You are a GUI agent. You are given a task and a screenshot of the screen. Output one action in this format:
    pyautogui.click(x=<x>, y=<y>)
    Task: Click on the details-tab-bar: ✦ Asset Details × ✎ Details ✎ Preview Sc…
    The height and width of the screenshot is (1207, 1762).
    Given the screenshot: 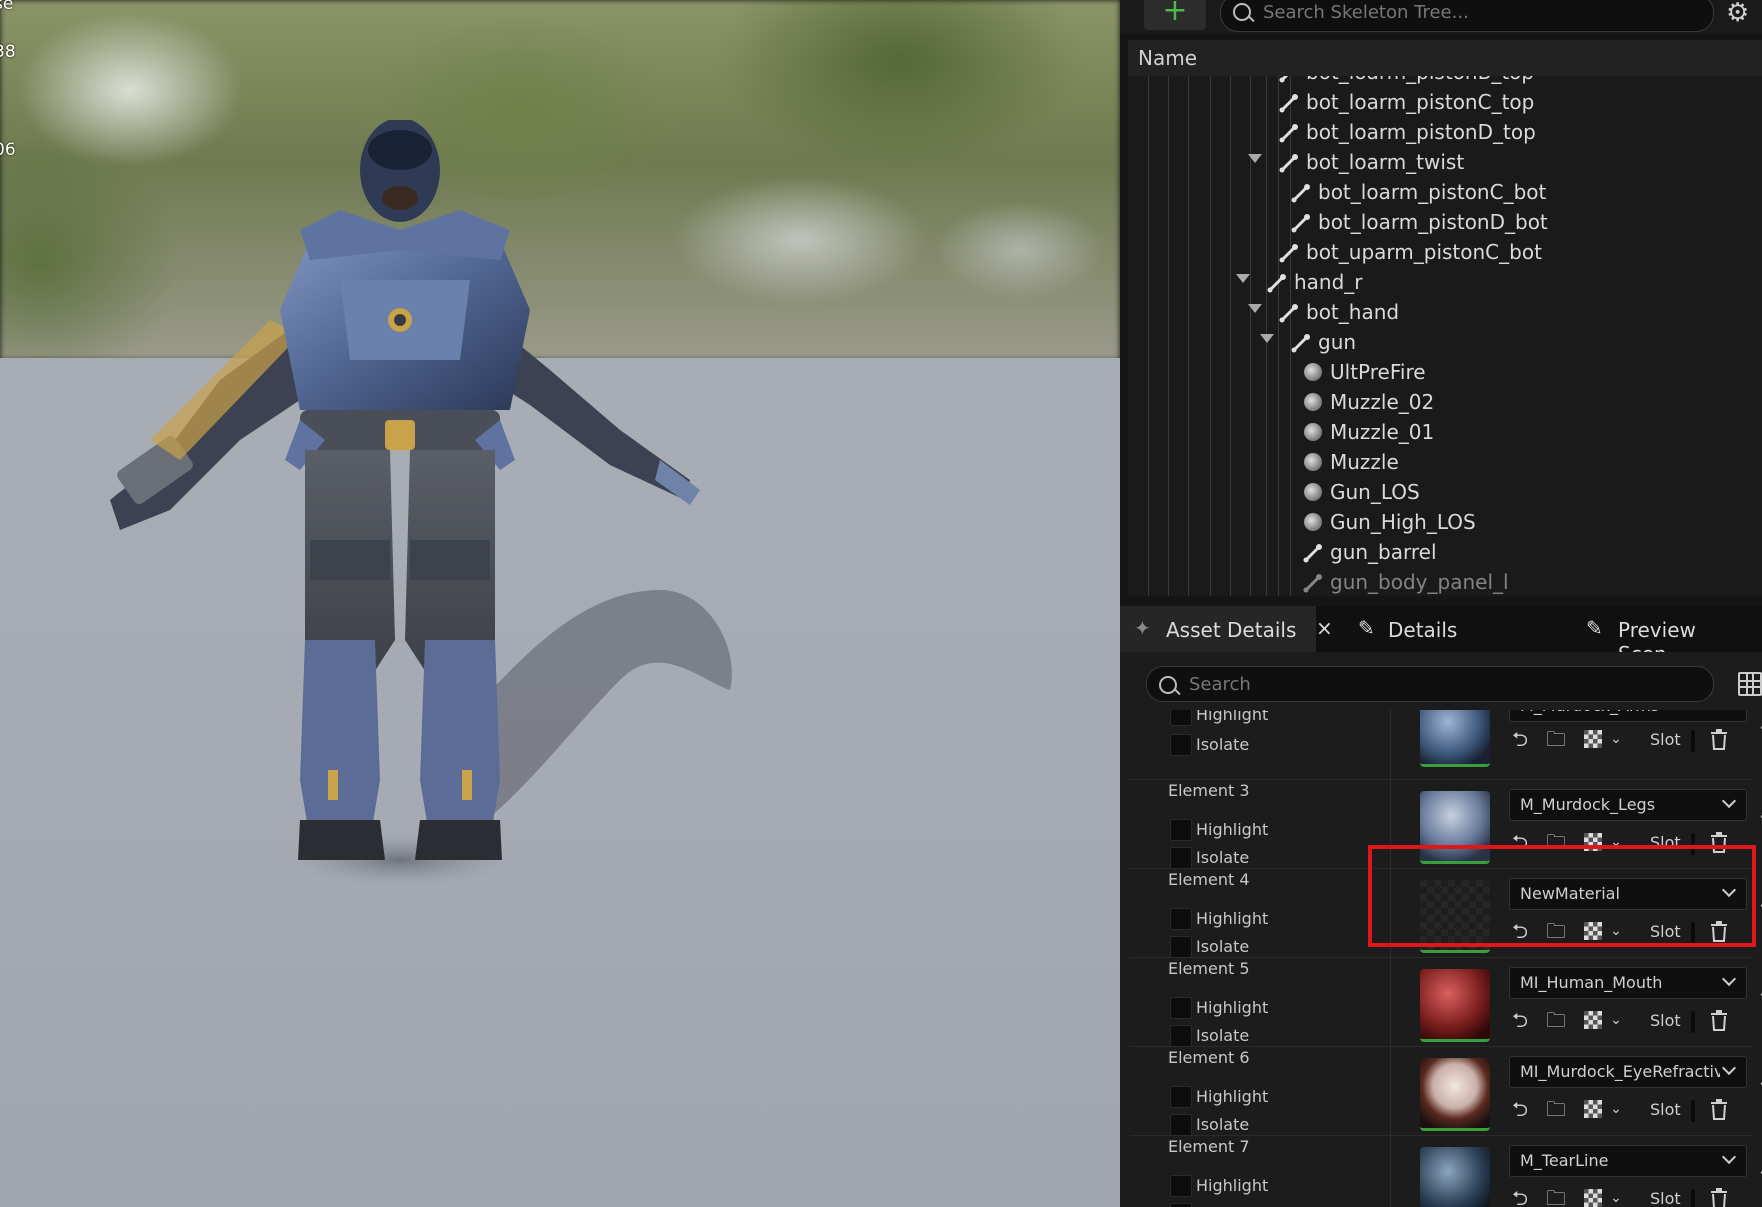 What is the action you would take?
    pyautogui.click(x=1441, y=636)
    